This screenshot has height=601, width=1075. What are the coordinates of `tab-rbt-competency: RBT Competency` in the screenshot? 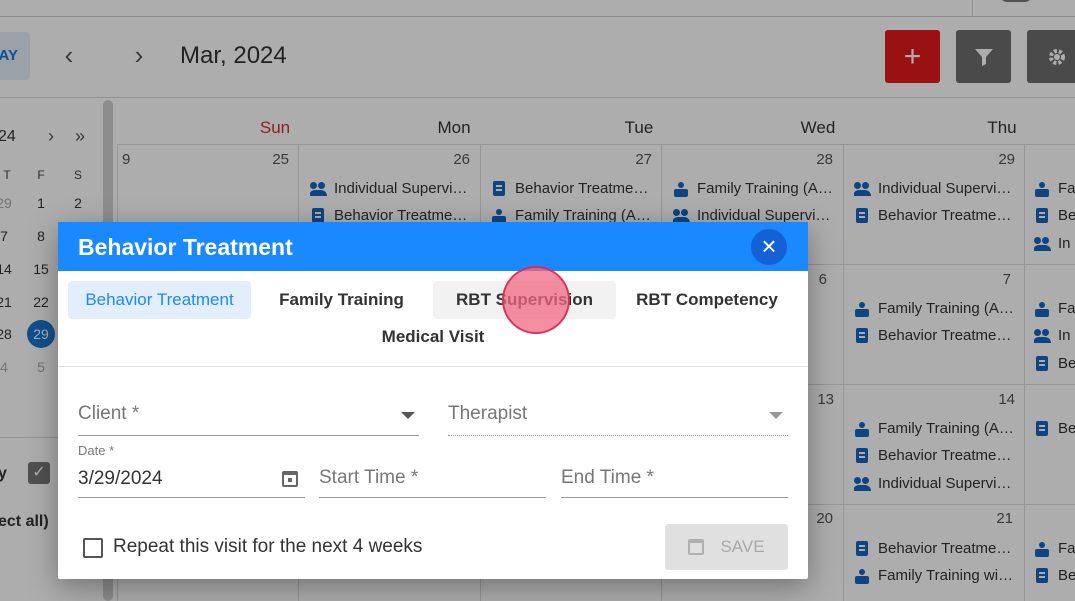 It's located at (707, 300).